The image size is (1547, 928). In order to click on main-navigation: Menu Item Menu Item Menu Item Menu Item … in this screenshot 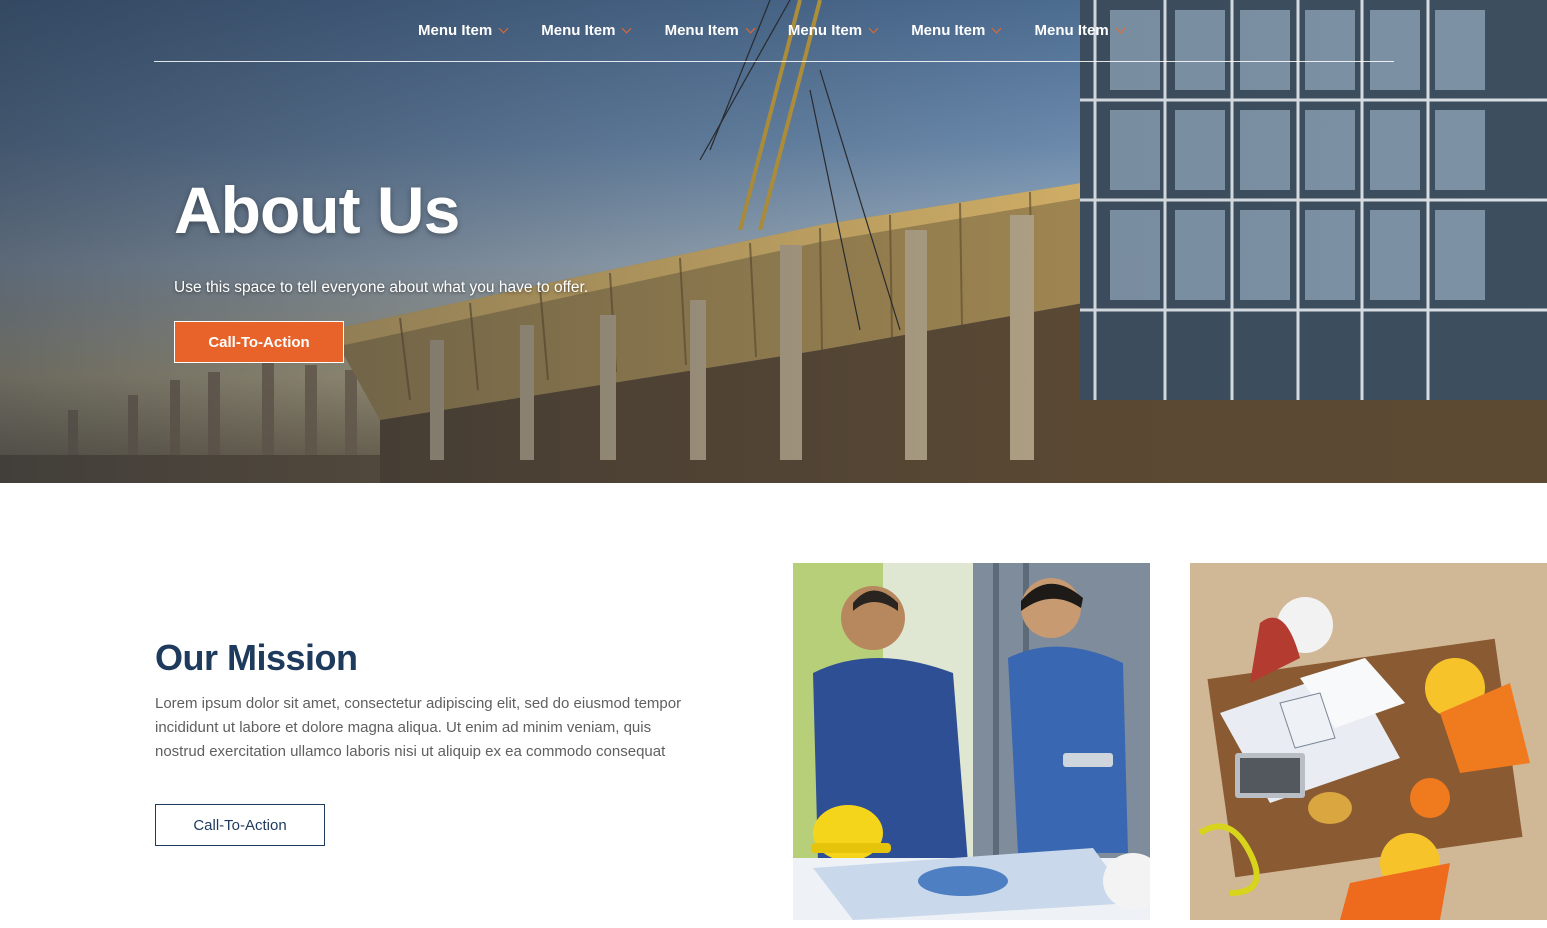, I will do `click(774, 31)`.